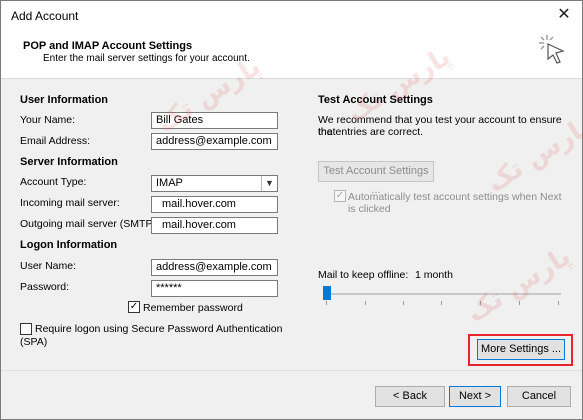  What do you see at coordinates (369, 209) in the screenshot?
I see `auto-test-label-line2: is clicked` at bounding box center [369, 209].